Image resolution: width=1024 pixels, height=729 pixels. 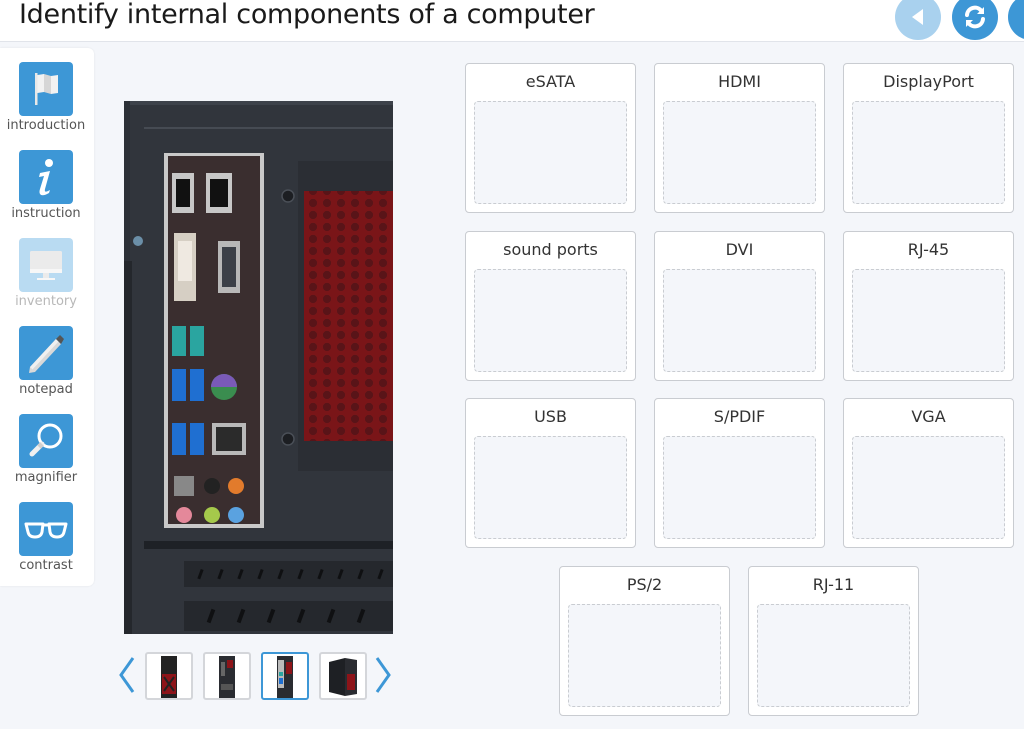 I want to click on sidebar-item-magnifier: magnifier, so click(x=46, y=442).